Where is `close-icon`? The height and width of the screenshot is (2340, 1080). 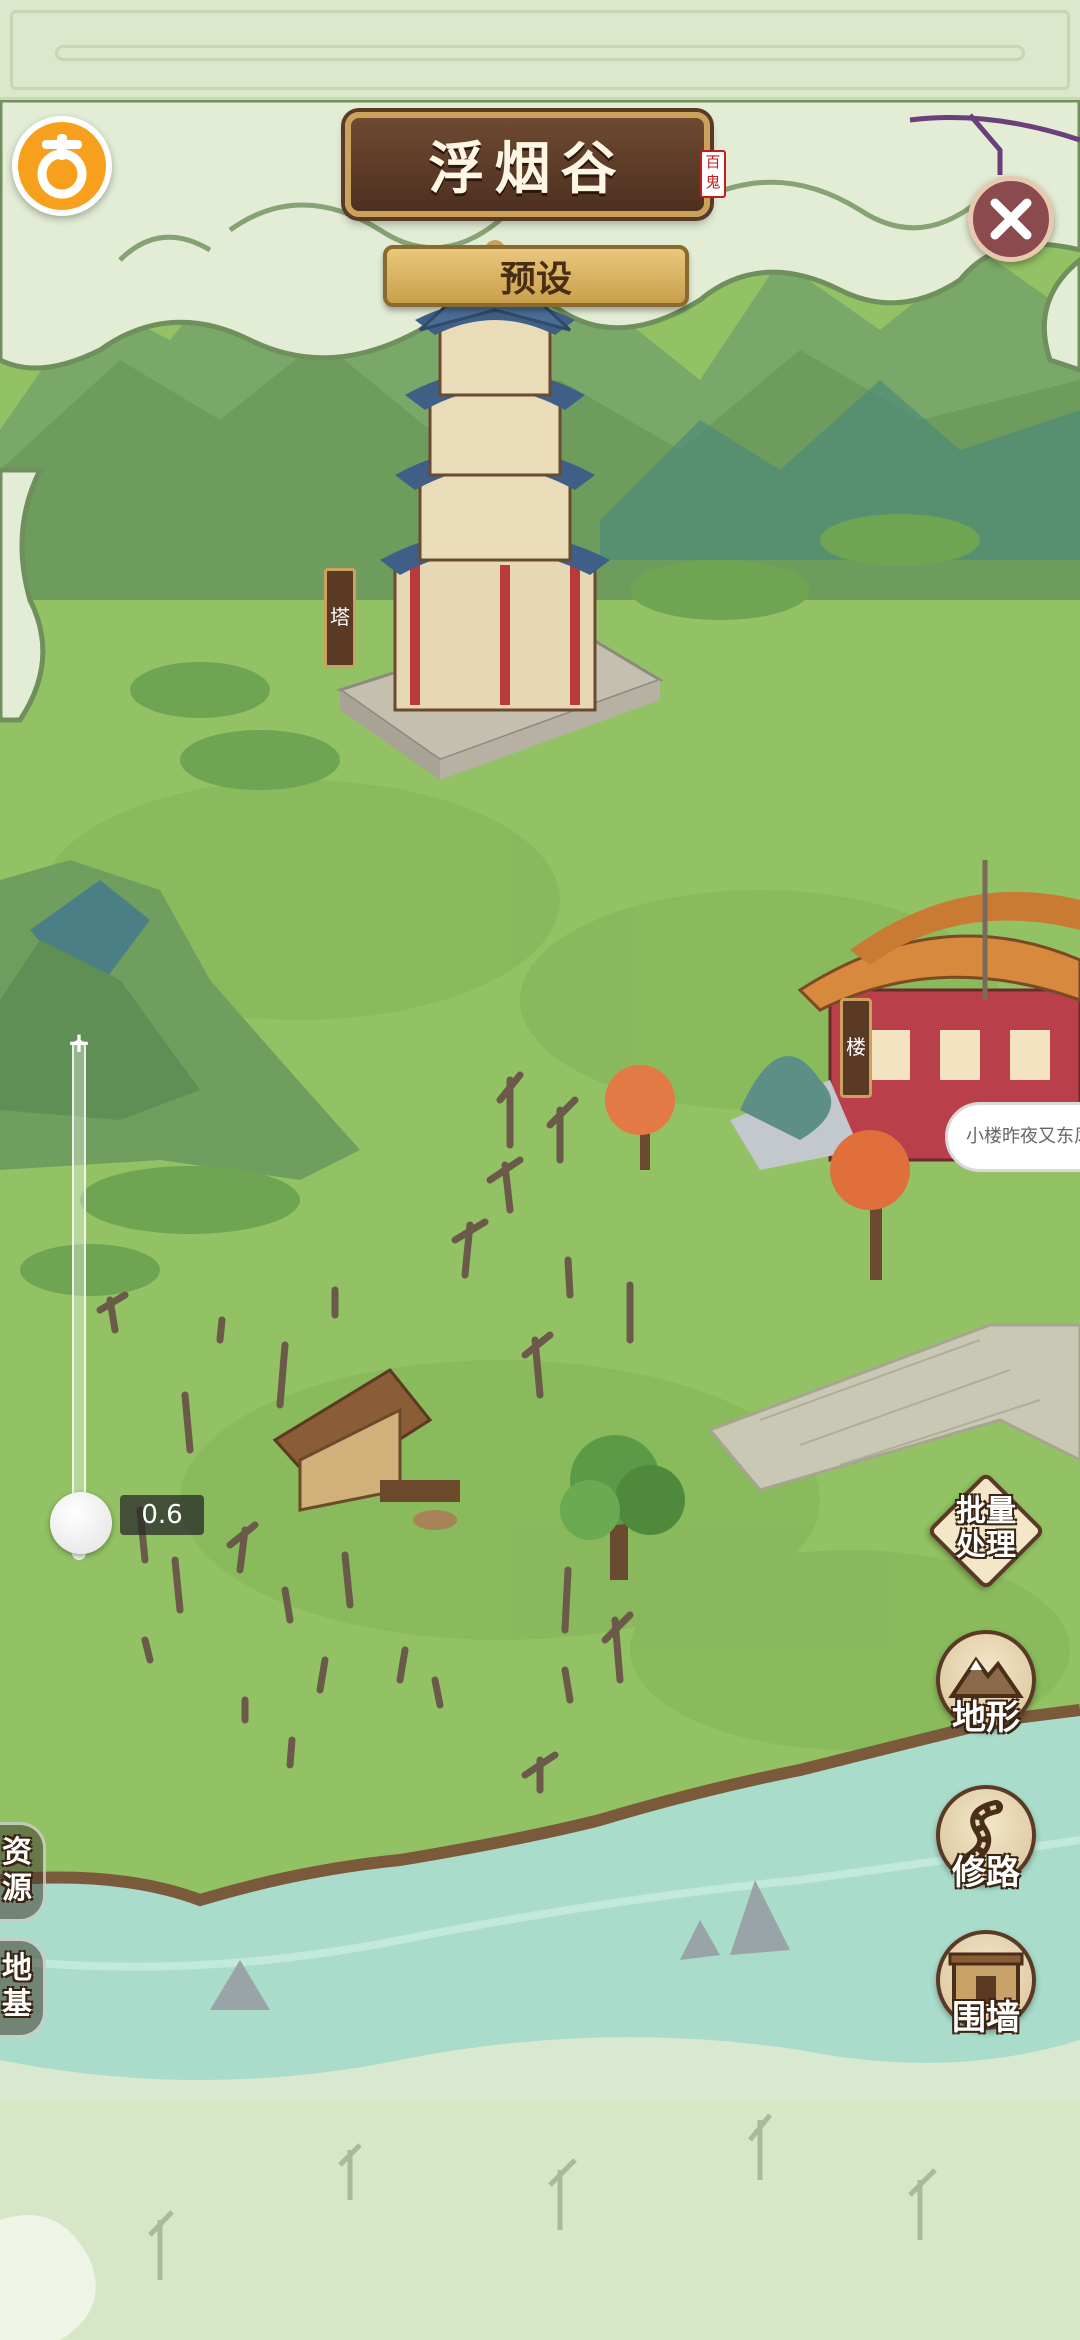 close-icon is located at coordinates (1011, 219).